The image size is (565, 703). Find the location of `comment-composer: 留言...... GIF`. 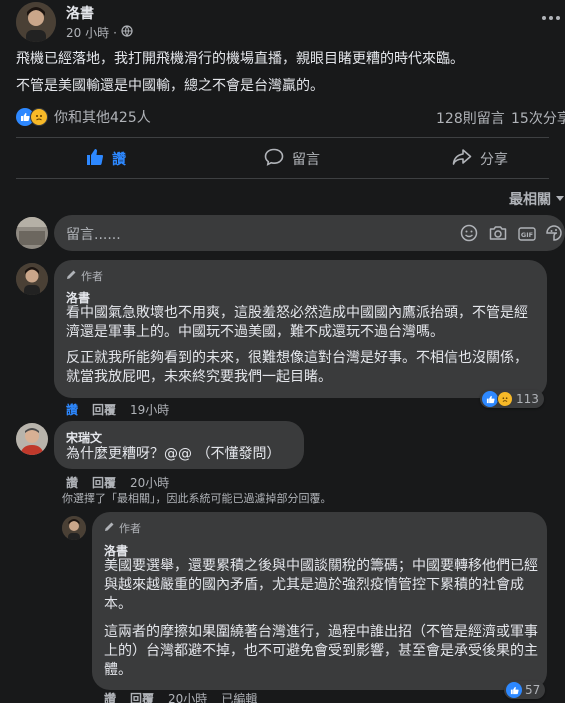

comment-composer: 留言...... GIF is located at coordinates (309, 233).